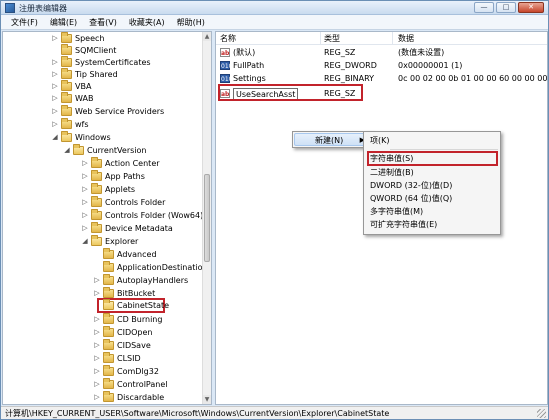 Image resolution: width=549 pixels, height=420 pixels. What do you see at coordinates (404, 224) in the screenshot?
I see `menu-item-label: 可扩充字符串值(E)` at bounding box center [404, 224].